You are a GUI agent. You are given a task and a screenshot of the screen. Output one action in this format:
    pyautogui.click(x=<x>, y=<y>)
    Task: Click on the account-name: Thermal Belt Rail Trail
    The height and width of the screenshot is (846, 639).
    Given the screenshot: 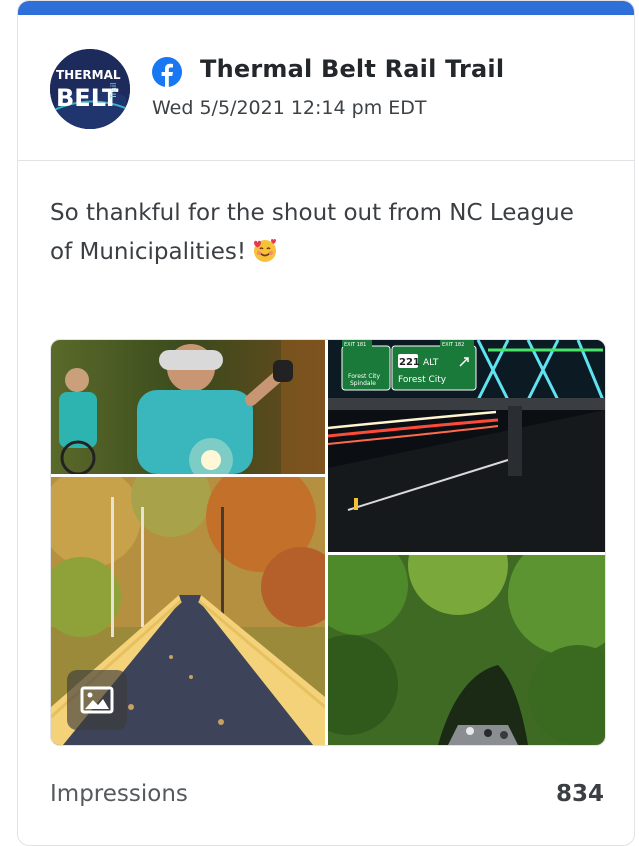 What is the action you would take?
    pyautogui.click(x=352, y=69)
    